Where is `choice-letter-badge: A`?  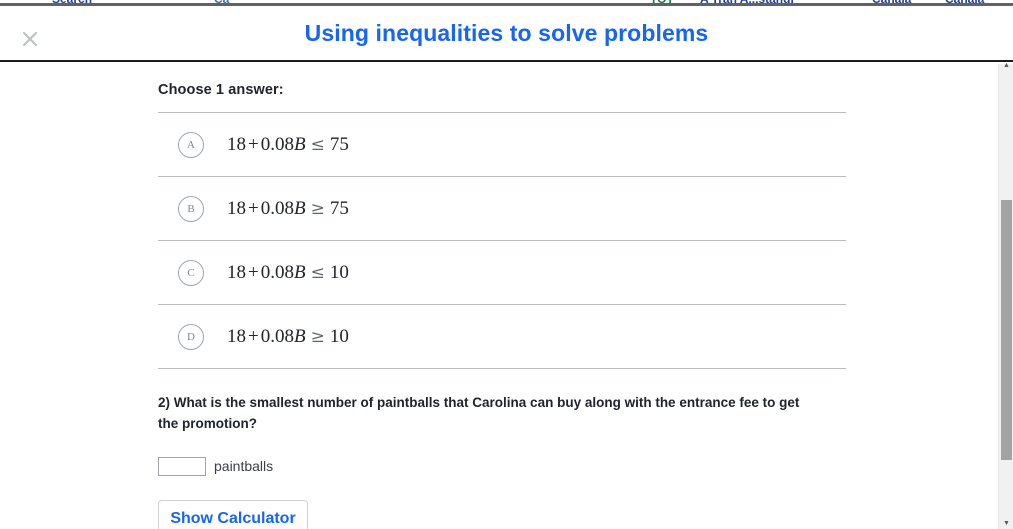 choice-letter-badge: A is located at coordinates (191, 144).